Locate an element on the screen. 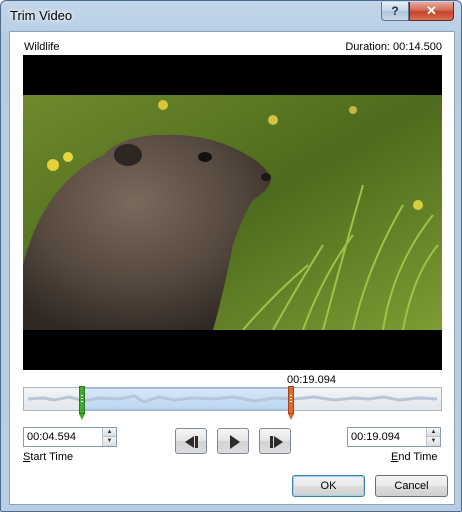  end-time-value: 00:19.094 is located at coordinates (375, 437).